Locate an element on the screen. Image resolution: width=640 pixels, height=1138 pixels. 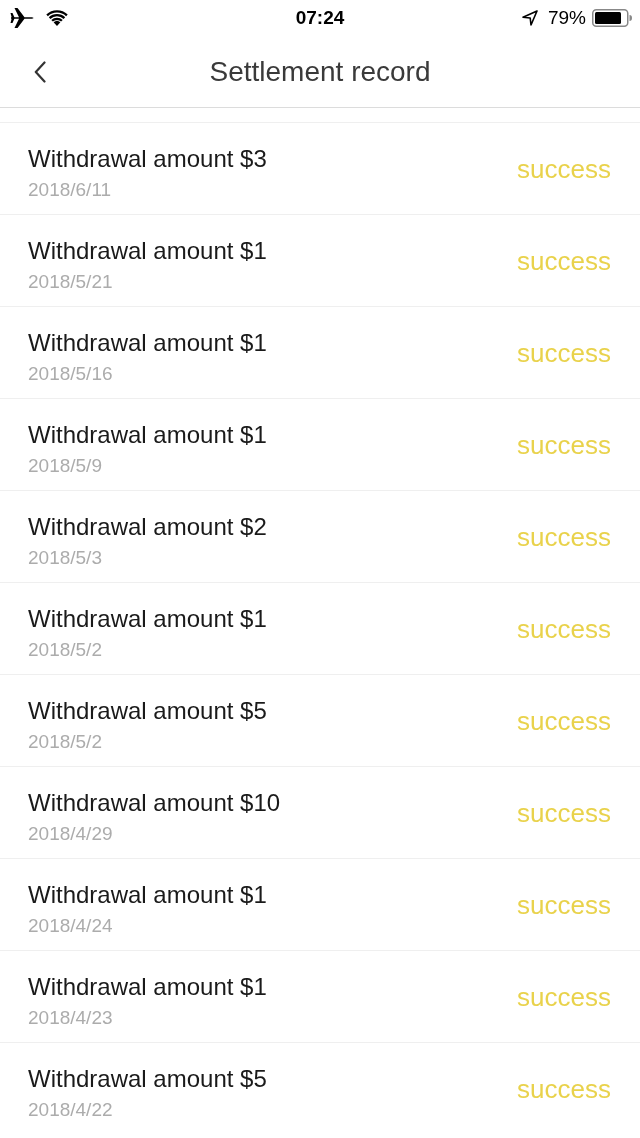
record-date: 2018/5/3 is located at coordinates (65, 557).